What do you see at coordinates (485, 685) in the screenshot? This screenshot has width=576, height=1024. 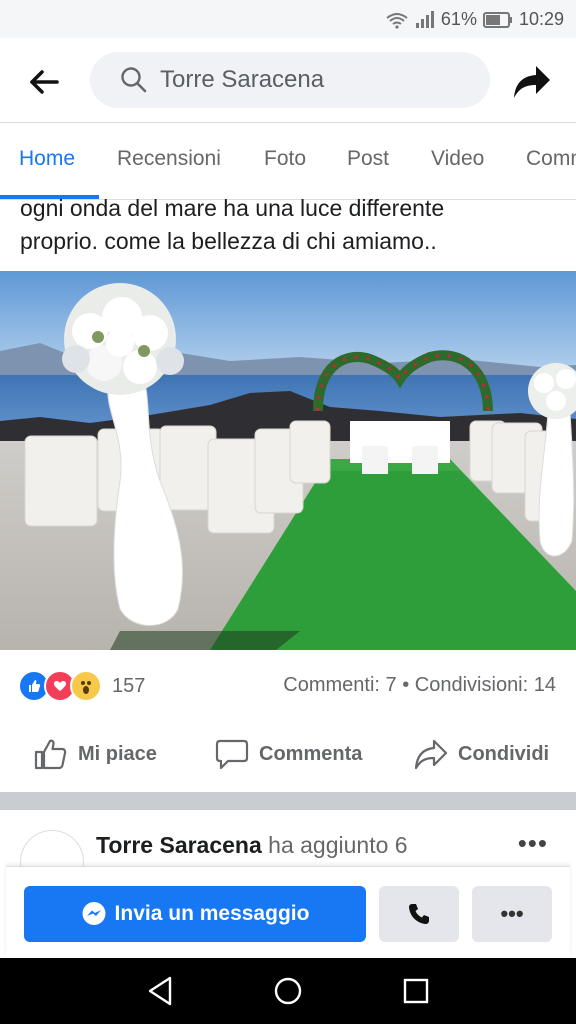 I see `share-count: Condivisioni: 14` at bounding box center [485, 685].